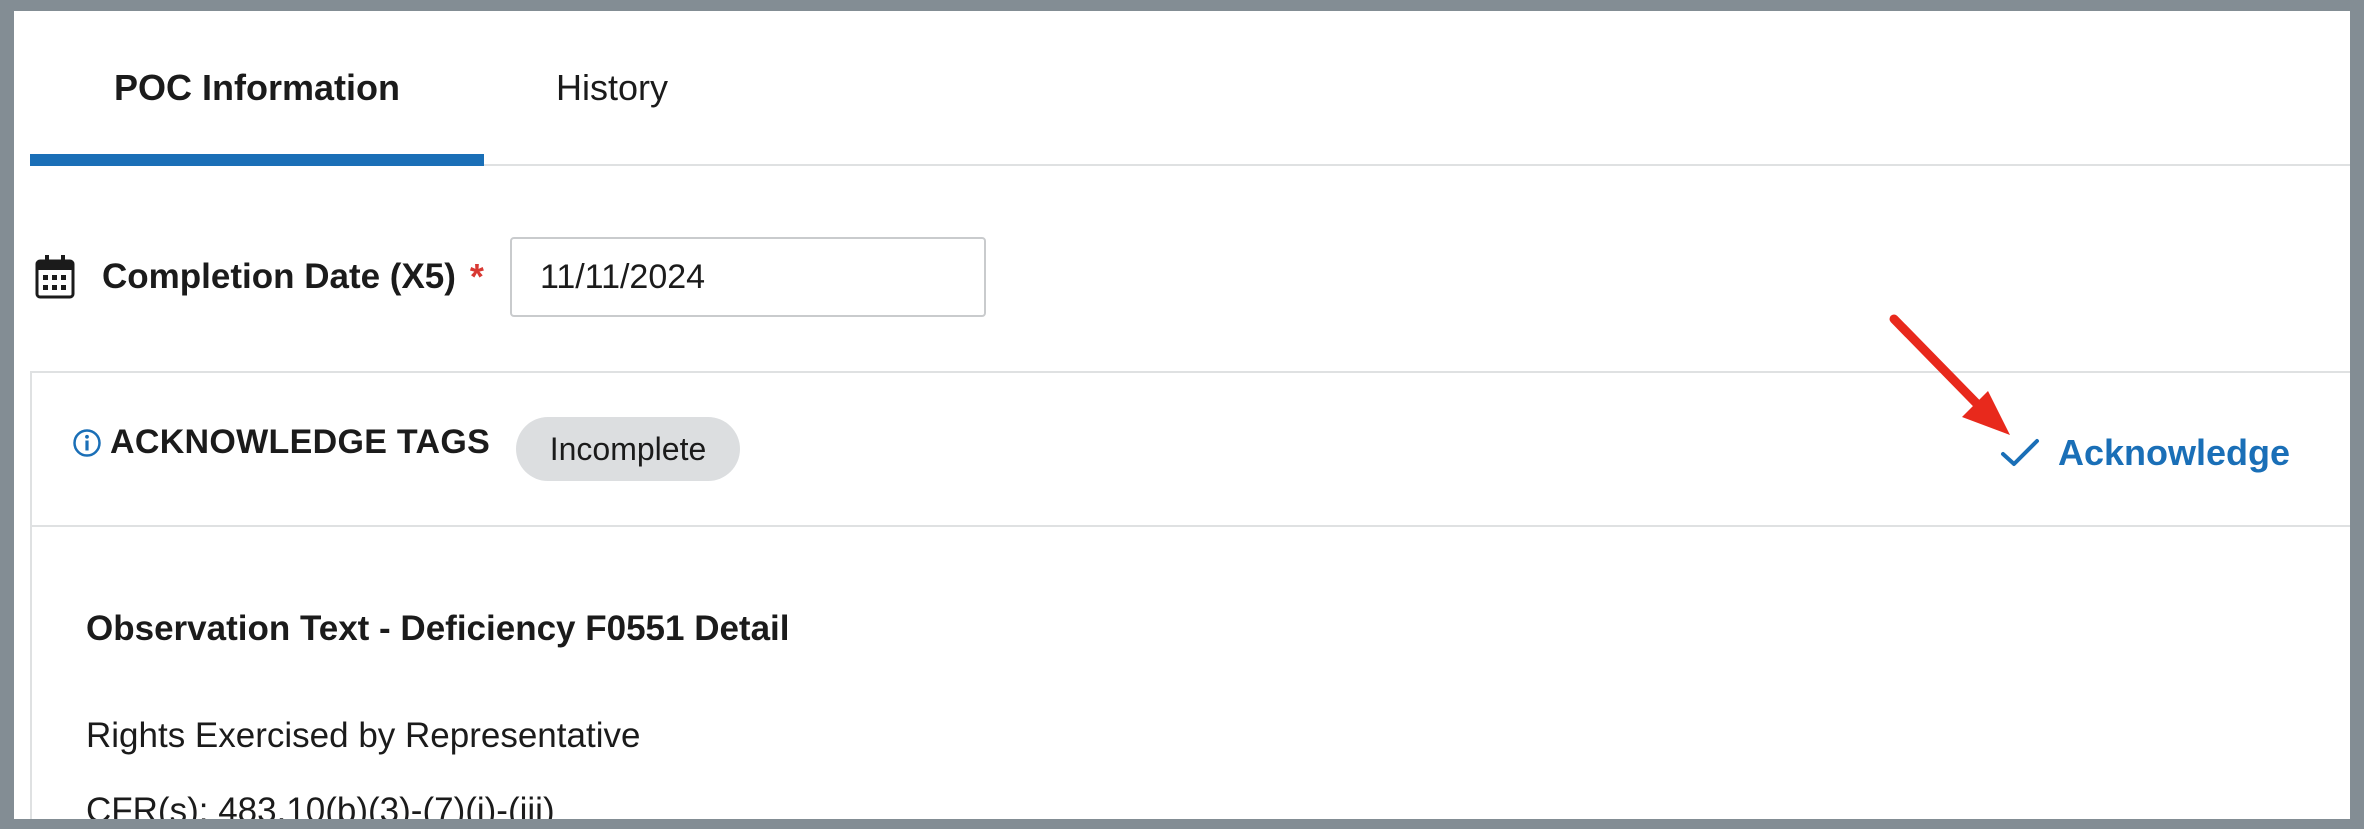 The image size is (2364, 829). Describe the element at coordinates (320, 805) in the screenshot. I see `observation-line: CFR(s): 483.10(b)(3)-(7)(i)-(iii)` at that location.